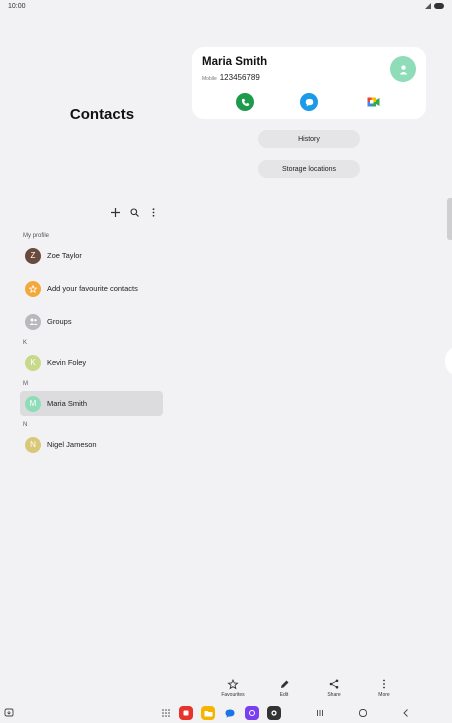 Image resolution: width=452 pixels, height=723 pixels. What do you see at coordinates (208, 713) in the screenshot?
I see `folder-app-icon` at bounding box center [208, 713].